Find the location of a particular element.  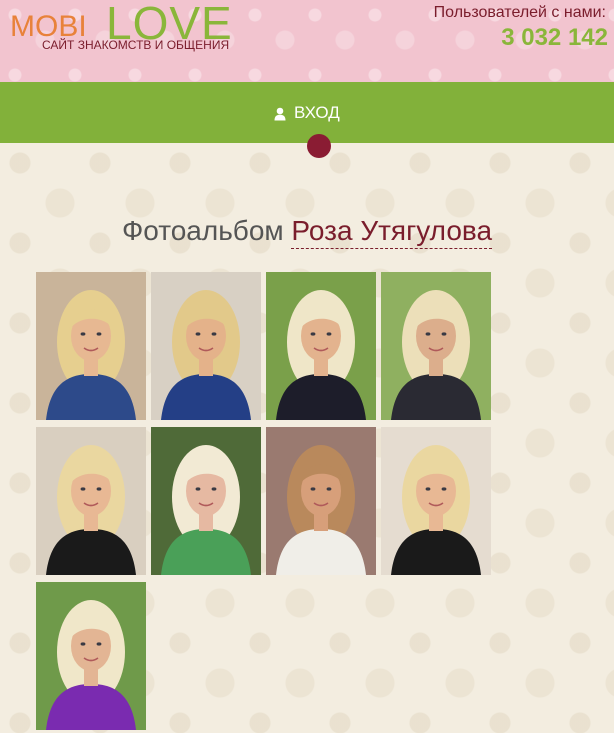

album-title: Фотоальбом Роза Утягулова is located at coordinates (307, 232).